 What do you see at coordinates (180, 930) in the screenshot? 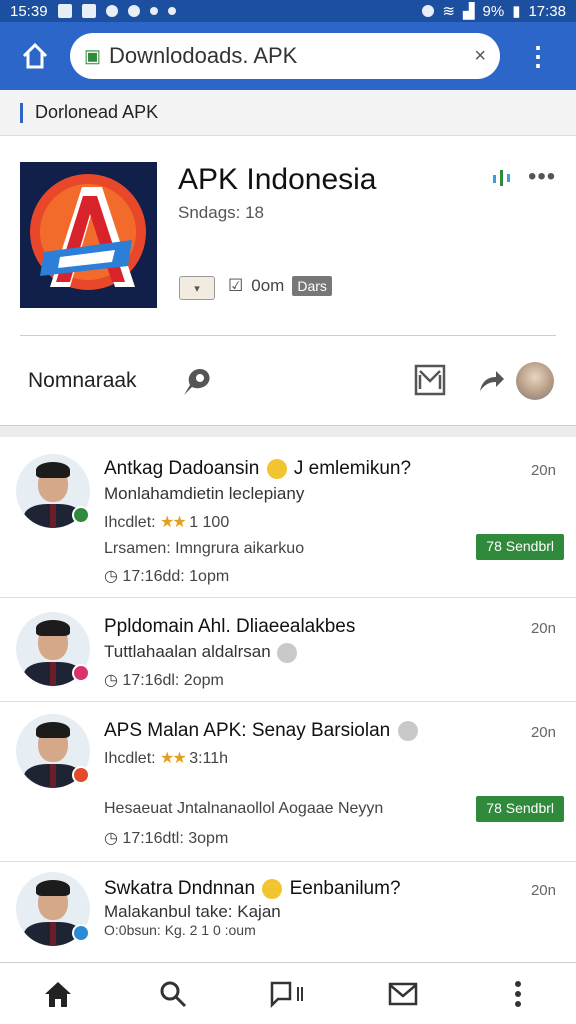
I see `feed-timestamp: O:0bsun: Kg. 2 1 0 :oum` at bounding box center [180, 930].